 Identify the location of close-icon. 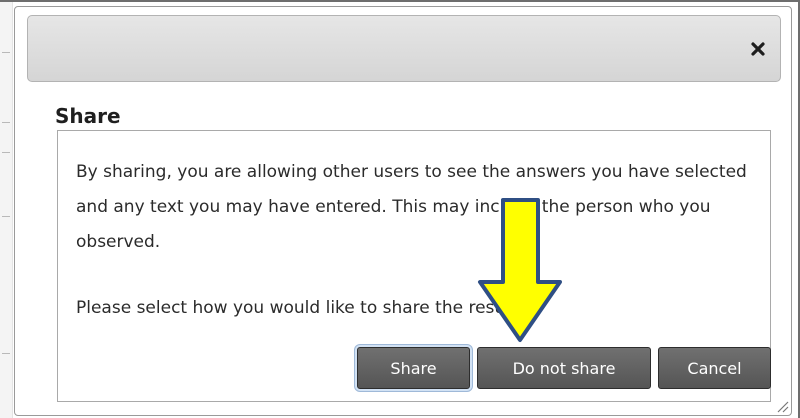
(758, 49).